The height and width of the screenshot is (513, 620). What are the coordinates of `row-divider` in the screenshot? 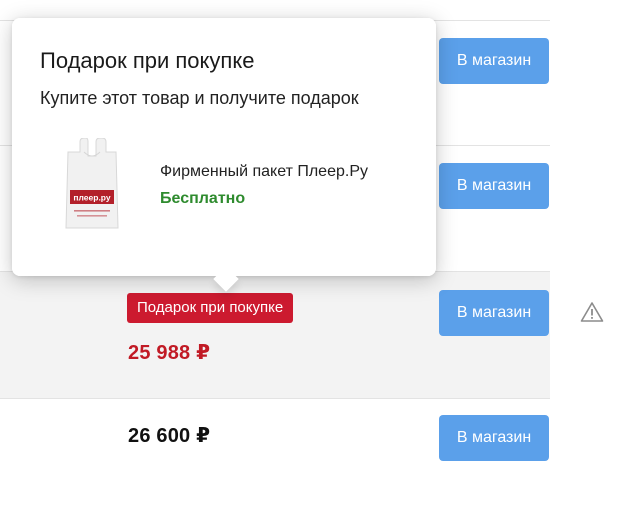 It's located at (275, 398).